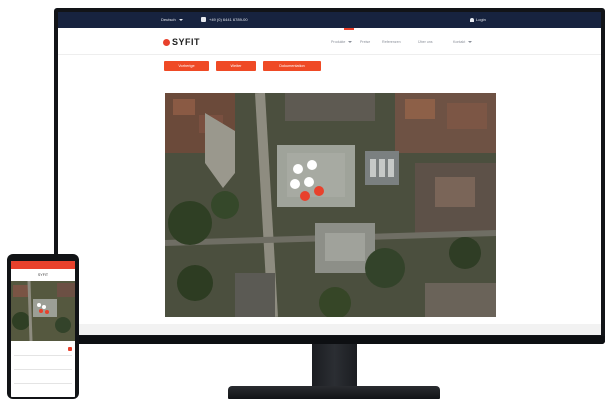 This screenshot has height=399, width=605. What do you see at coordinates (70, 349) in the screenshot?
I see `list-item-marker-icon` at bounding box center [70, 349].